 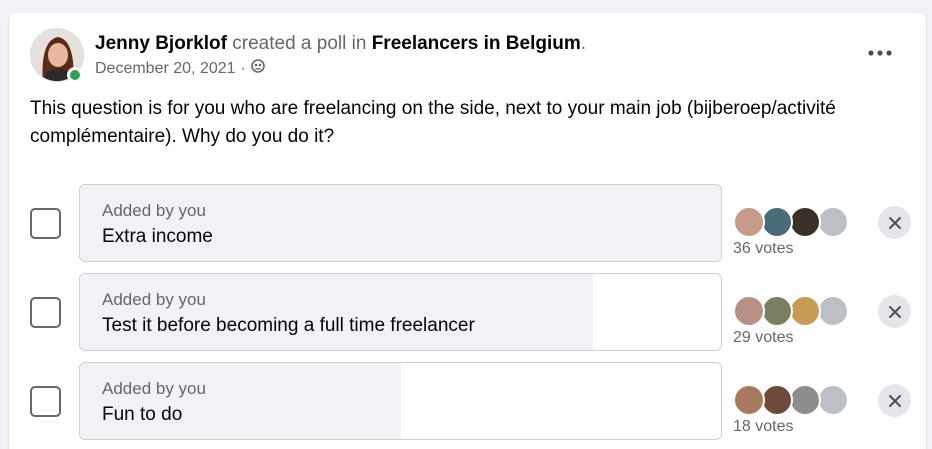 I want to click on poll-option-bar: Added by you Extra income, so click(x=400, y=223).